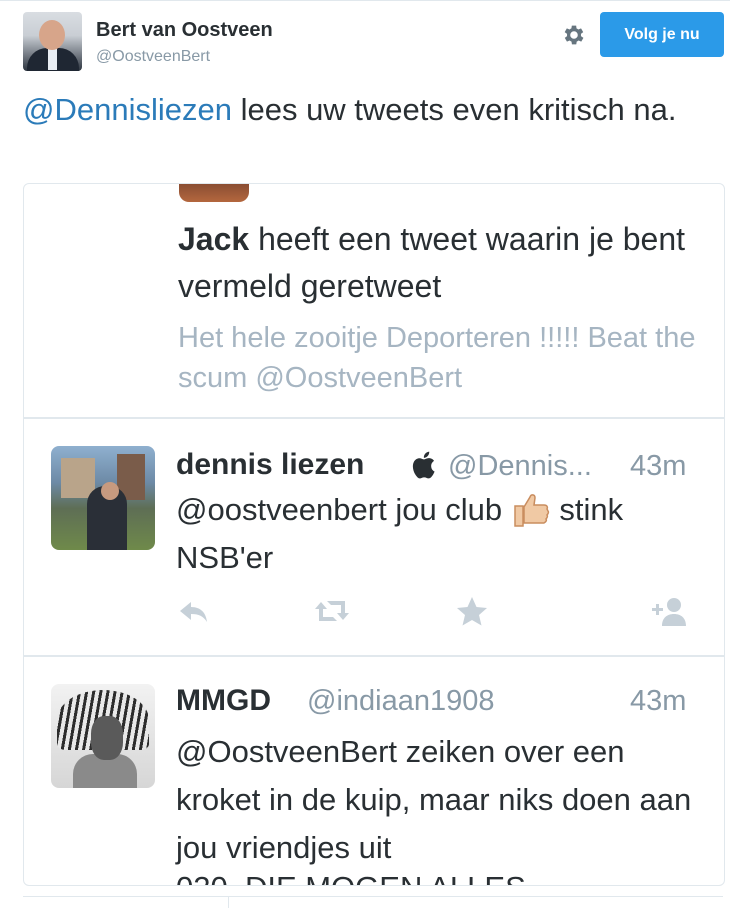 This screenshot has width=730, height=908. What do you see at coordinates (662, 34) in the screenshot?
I see `follow-button: Volg je nu` at bounding box center [662, 34].